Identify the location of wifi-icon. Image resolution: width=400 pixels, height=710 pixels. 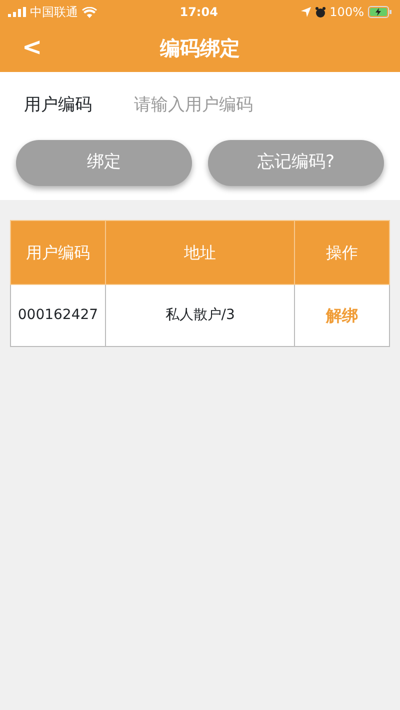
(89, 12).